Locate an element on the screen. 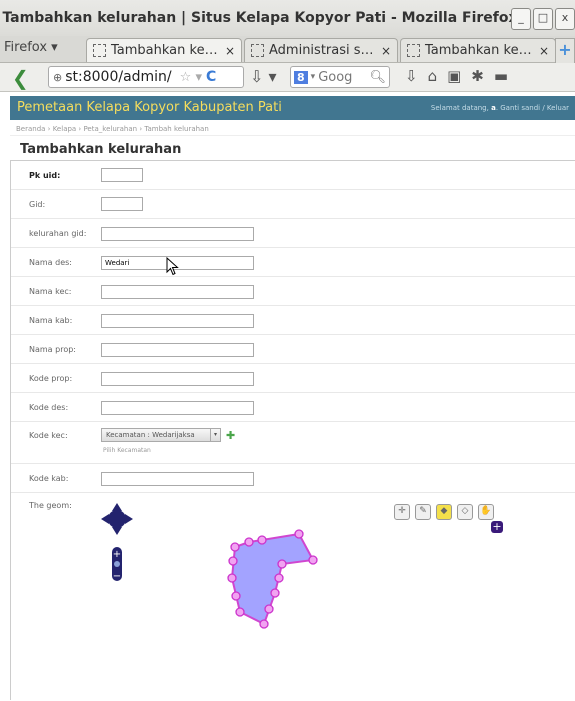  field-label: Kode des: is located at coordinates (49, 407).